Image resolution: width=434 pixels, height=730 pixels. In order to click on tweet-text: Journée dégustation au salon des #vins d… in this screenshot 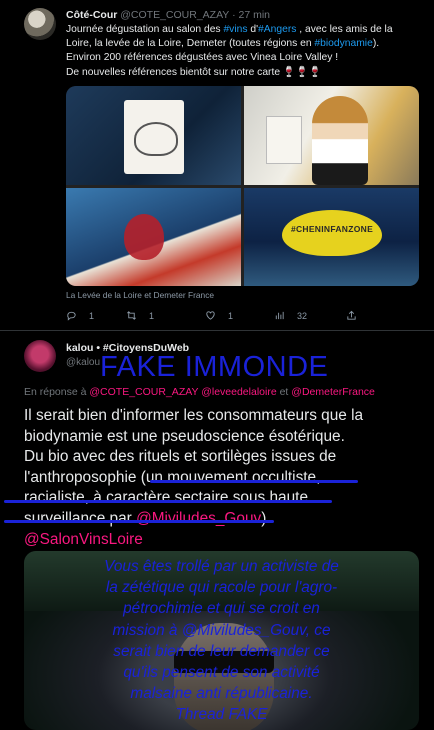, I will do `click(246, 51)`.